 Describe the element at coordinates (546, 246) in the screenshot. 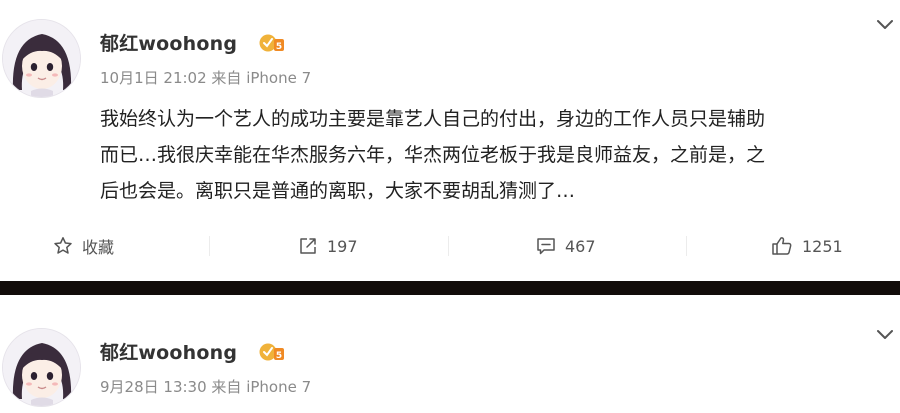

I see `comment-icon` at that location.